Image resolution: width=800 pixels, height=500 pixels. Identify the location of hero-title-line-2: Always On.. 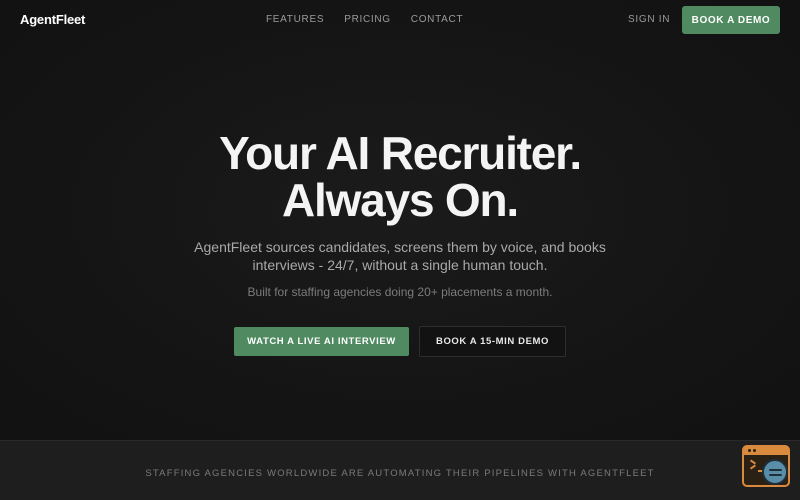
(400, 200).